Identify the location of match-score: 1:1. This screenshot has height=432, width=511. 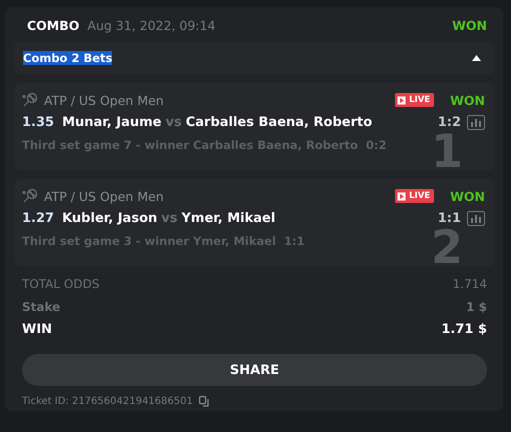
(449, 218).